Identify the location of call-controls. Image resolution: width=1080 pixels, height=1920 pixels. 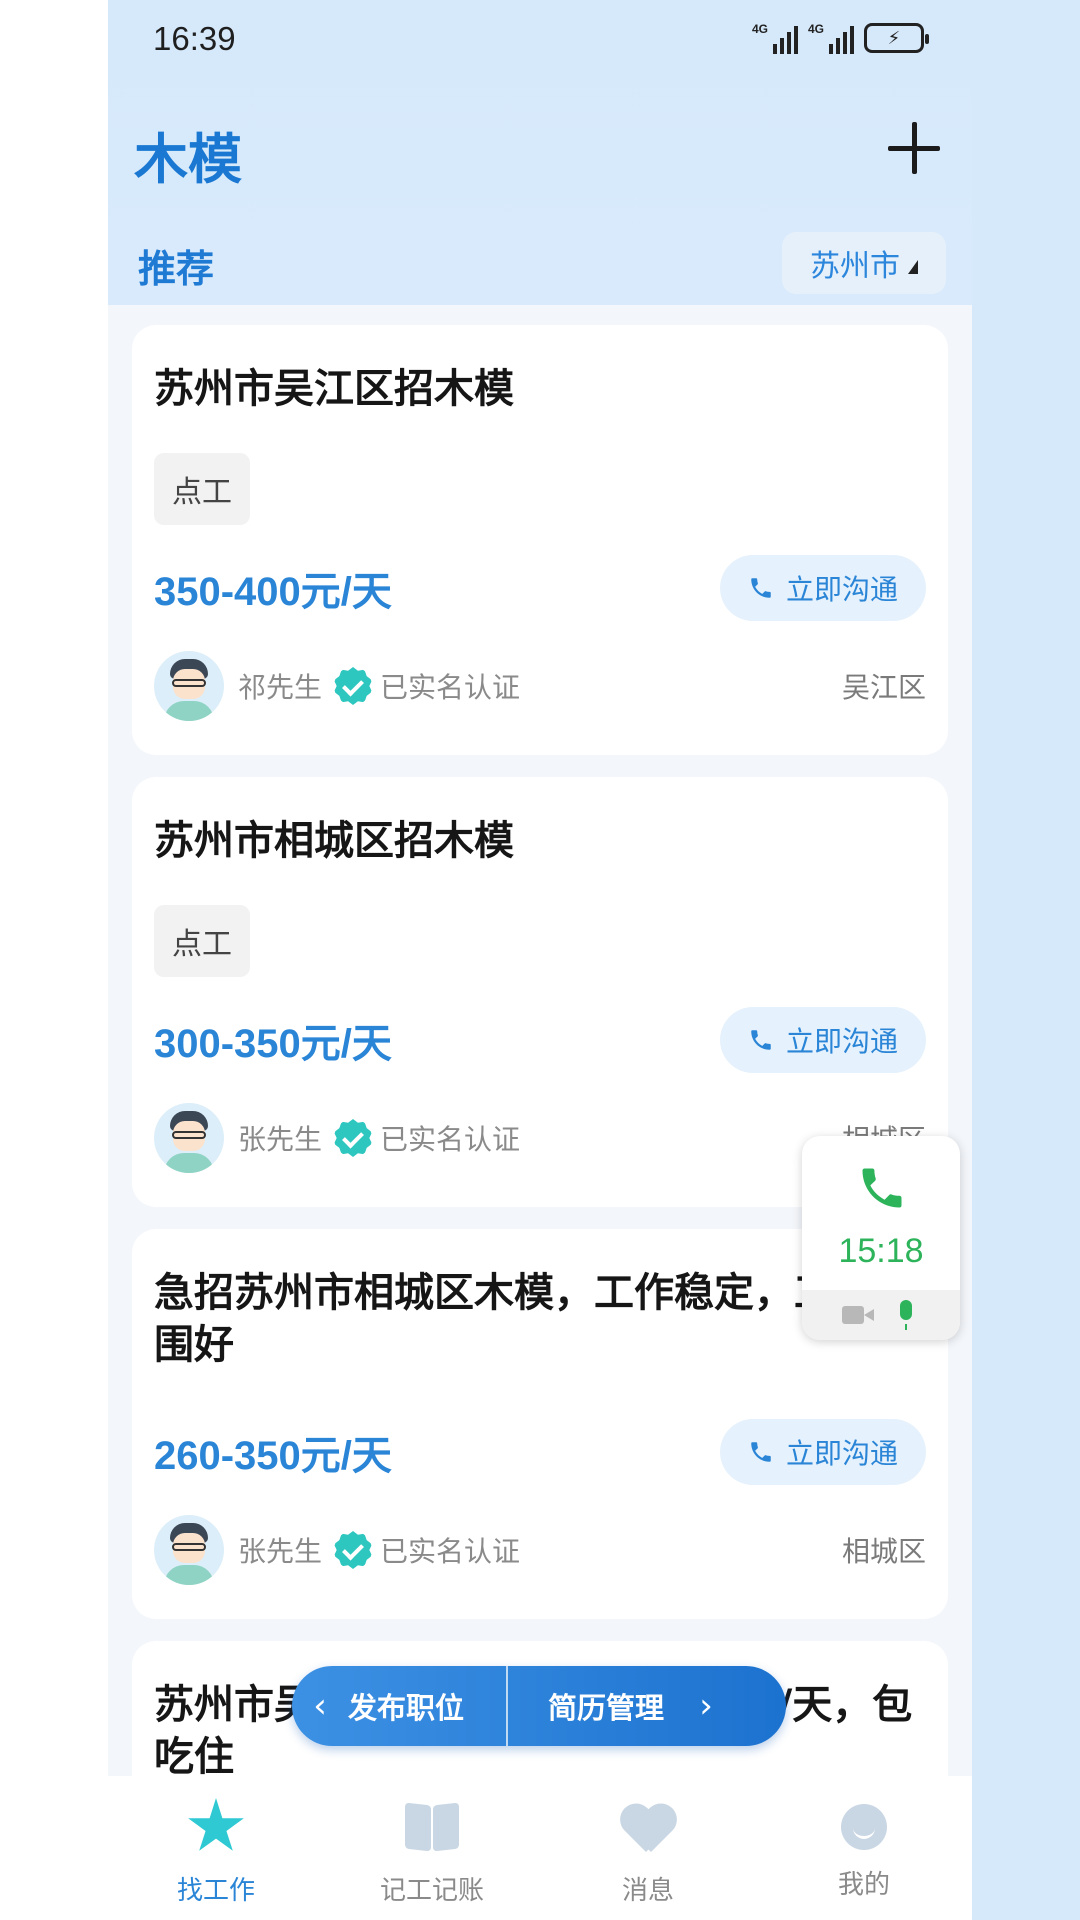
(881, 1315).